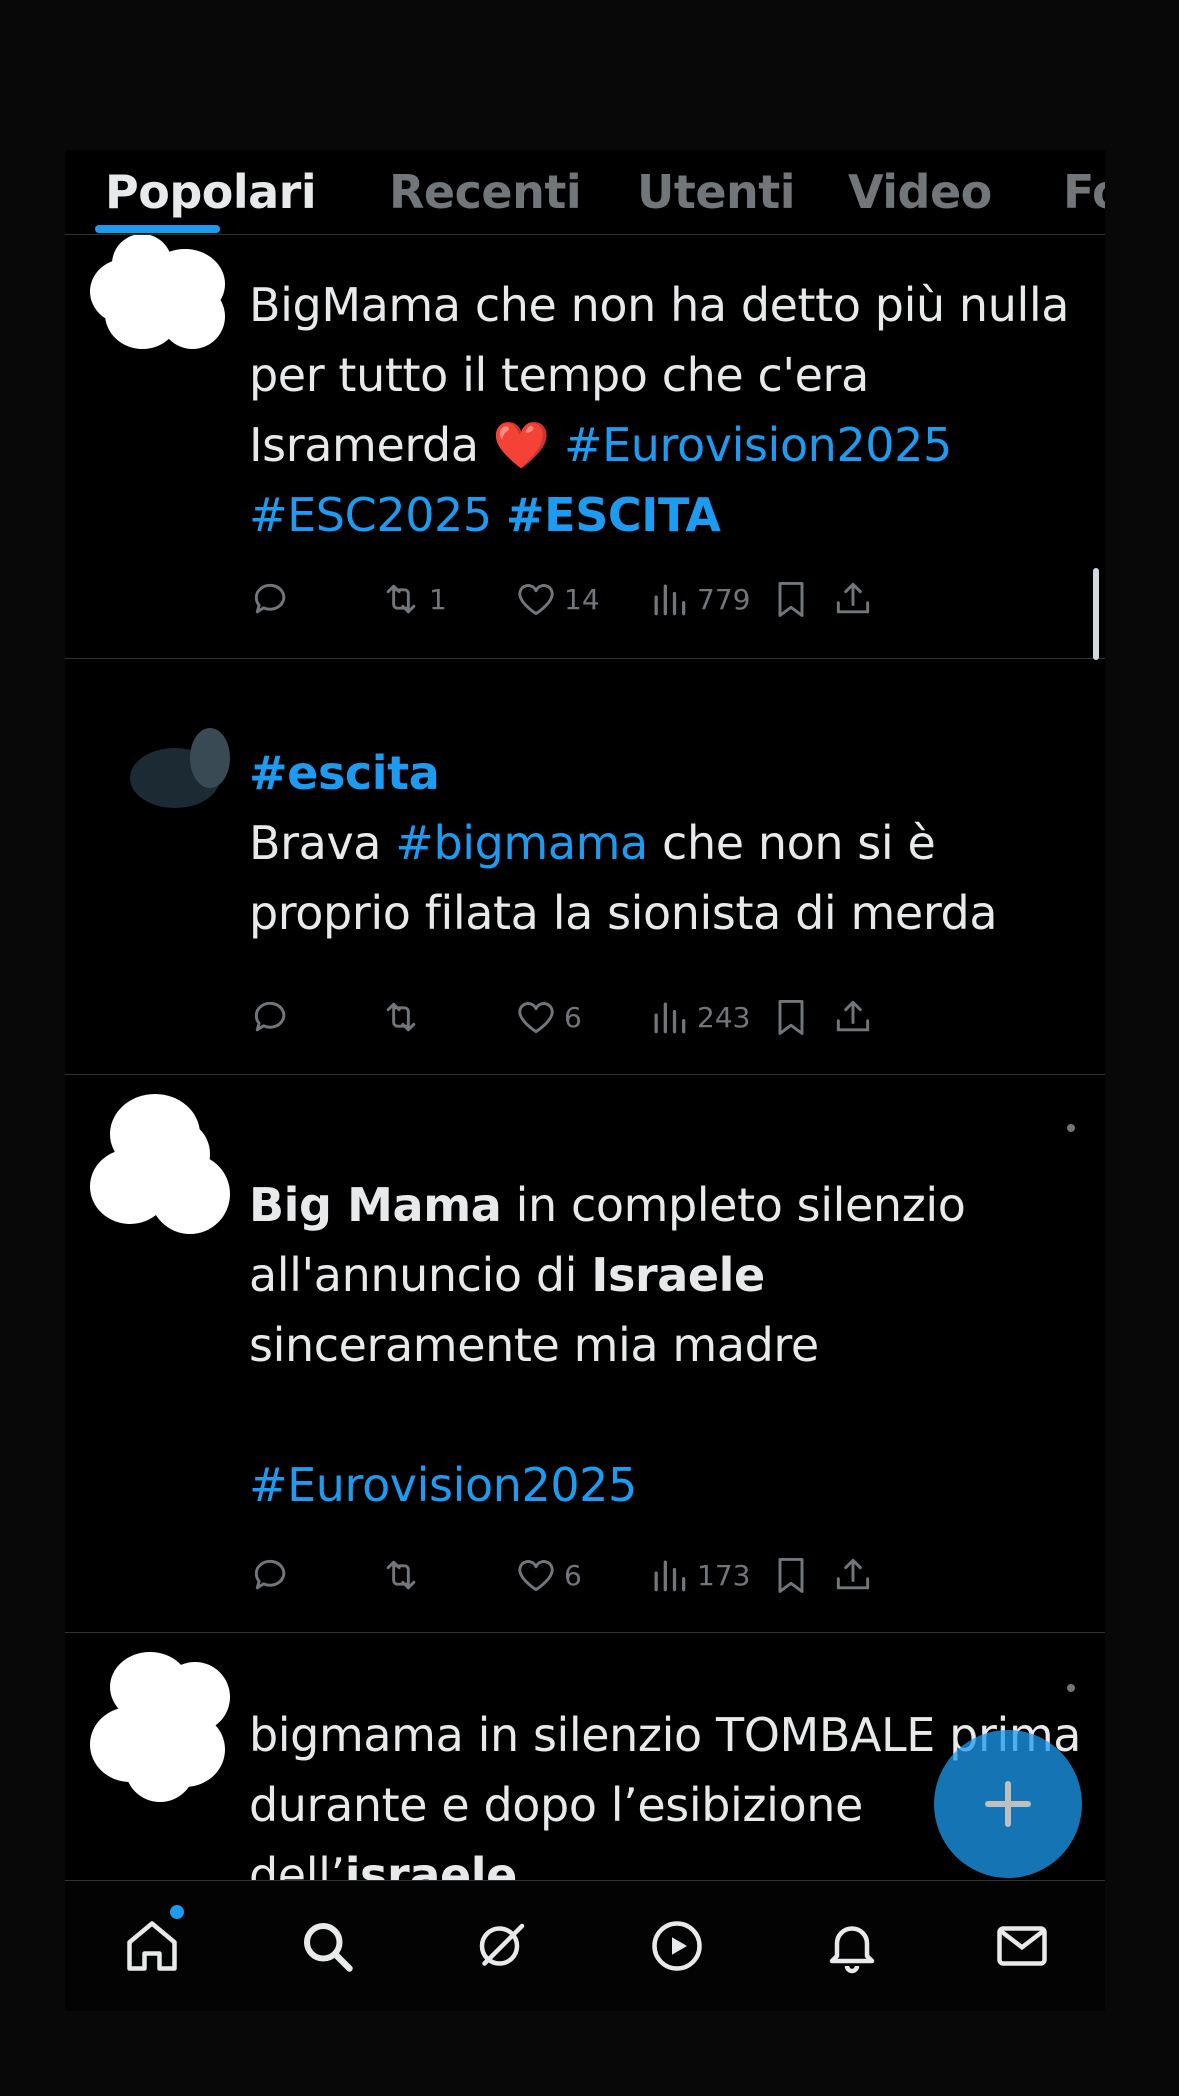  I want to click on post-actions: 6 243, so click(666, 1017).